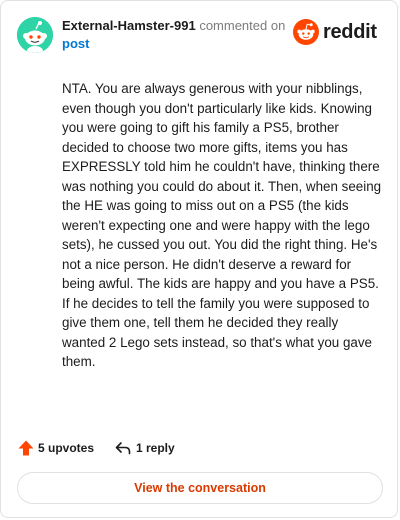  What do you see at coordinates (242, 25) in the screenshot?
I see `commented-on-text: commented on` at bounding box center [242, 25].